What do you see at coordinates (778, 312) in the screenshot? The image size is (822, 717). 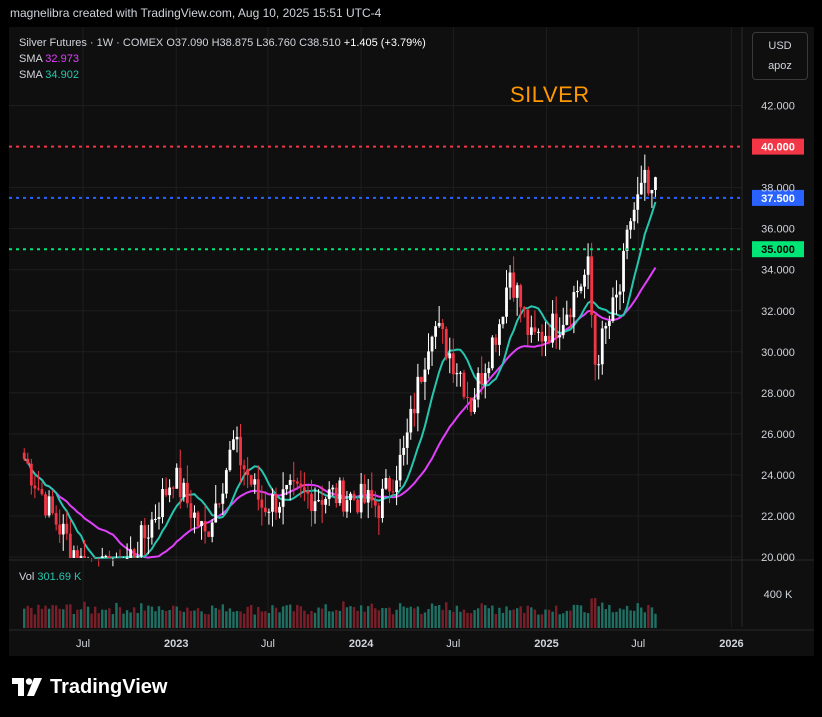 I see `price-tick-label: 32.000` at bounding box center [778, 312].